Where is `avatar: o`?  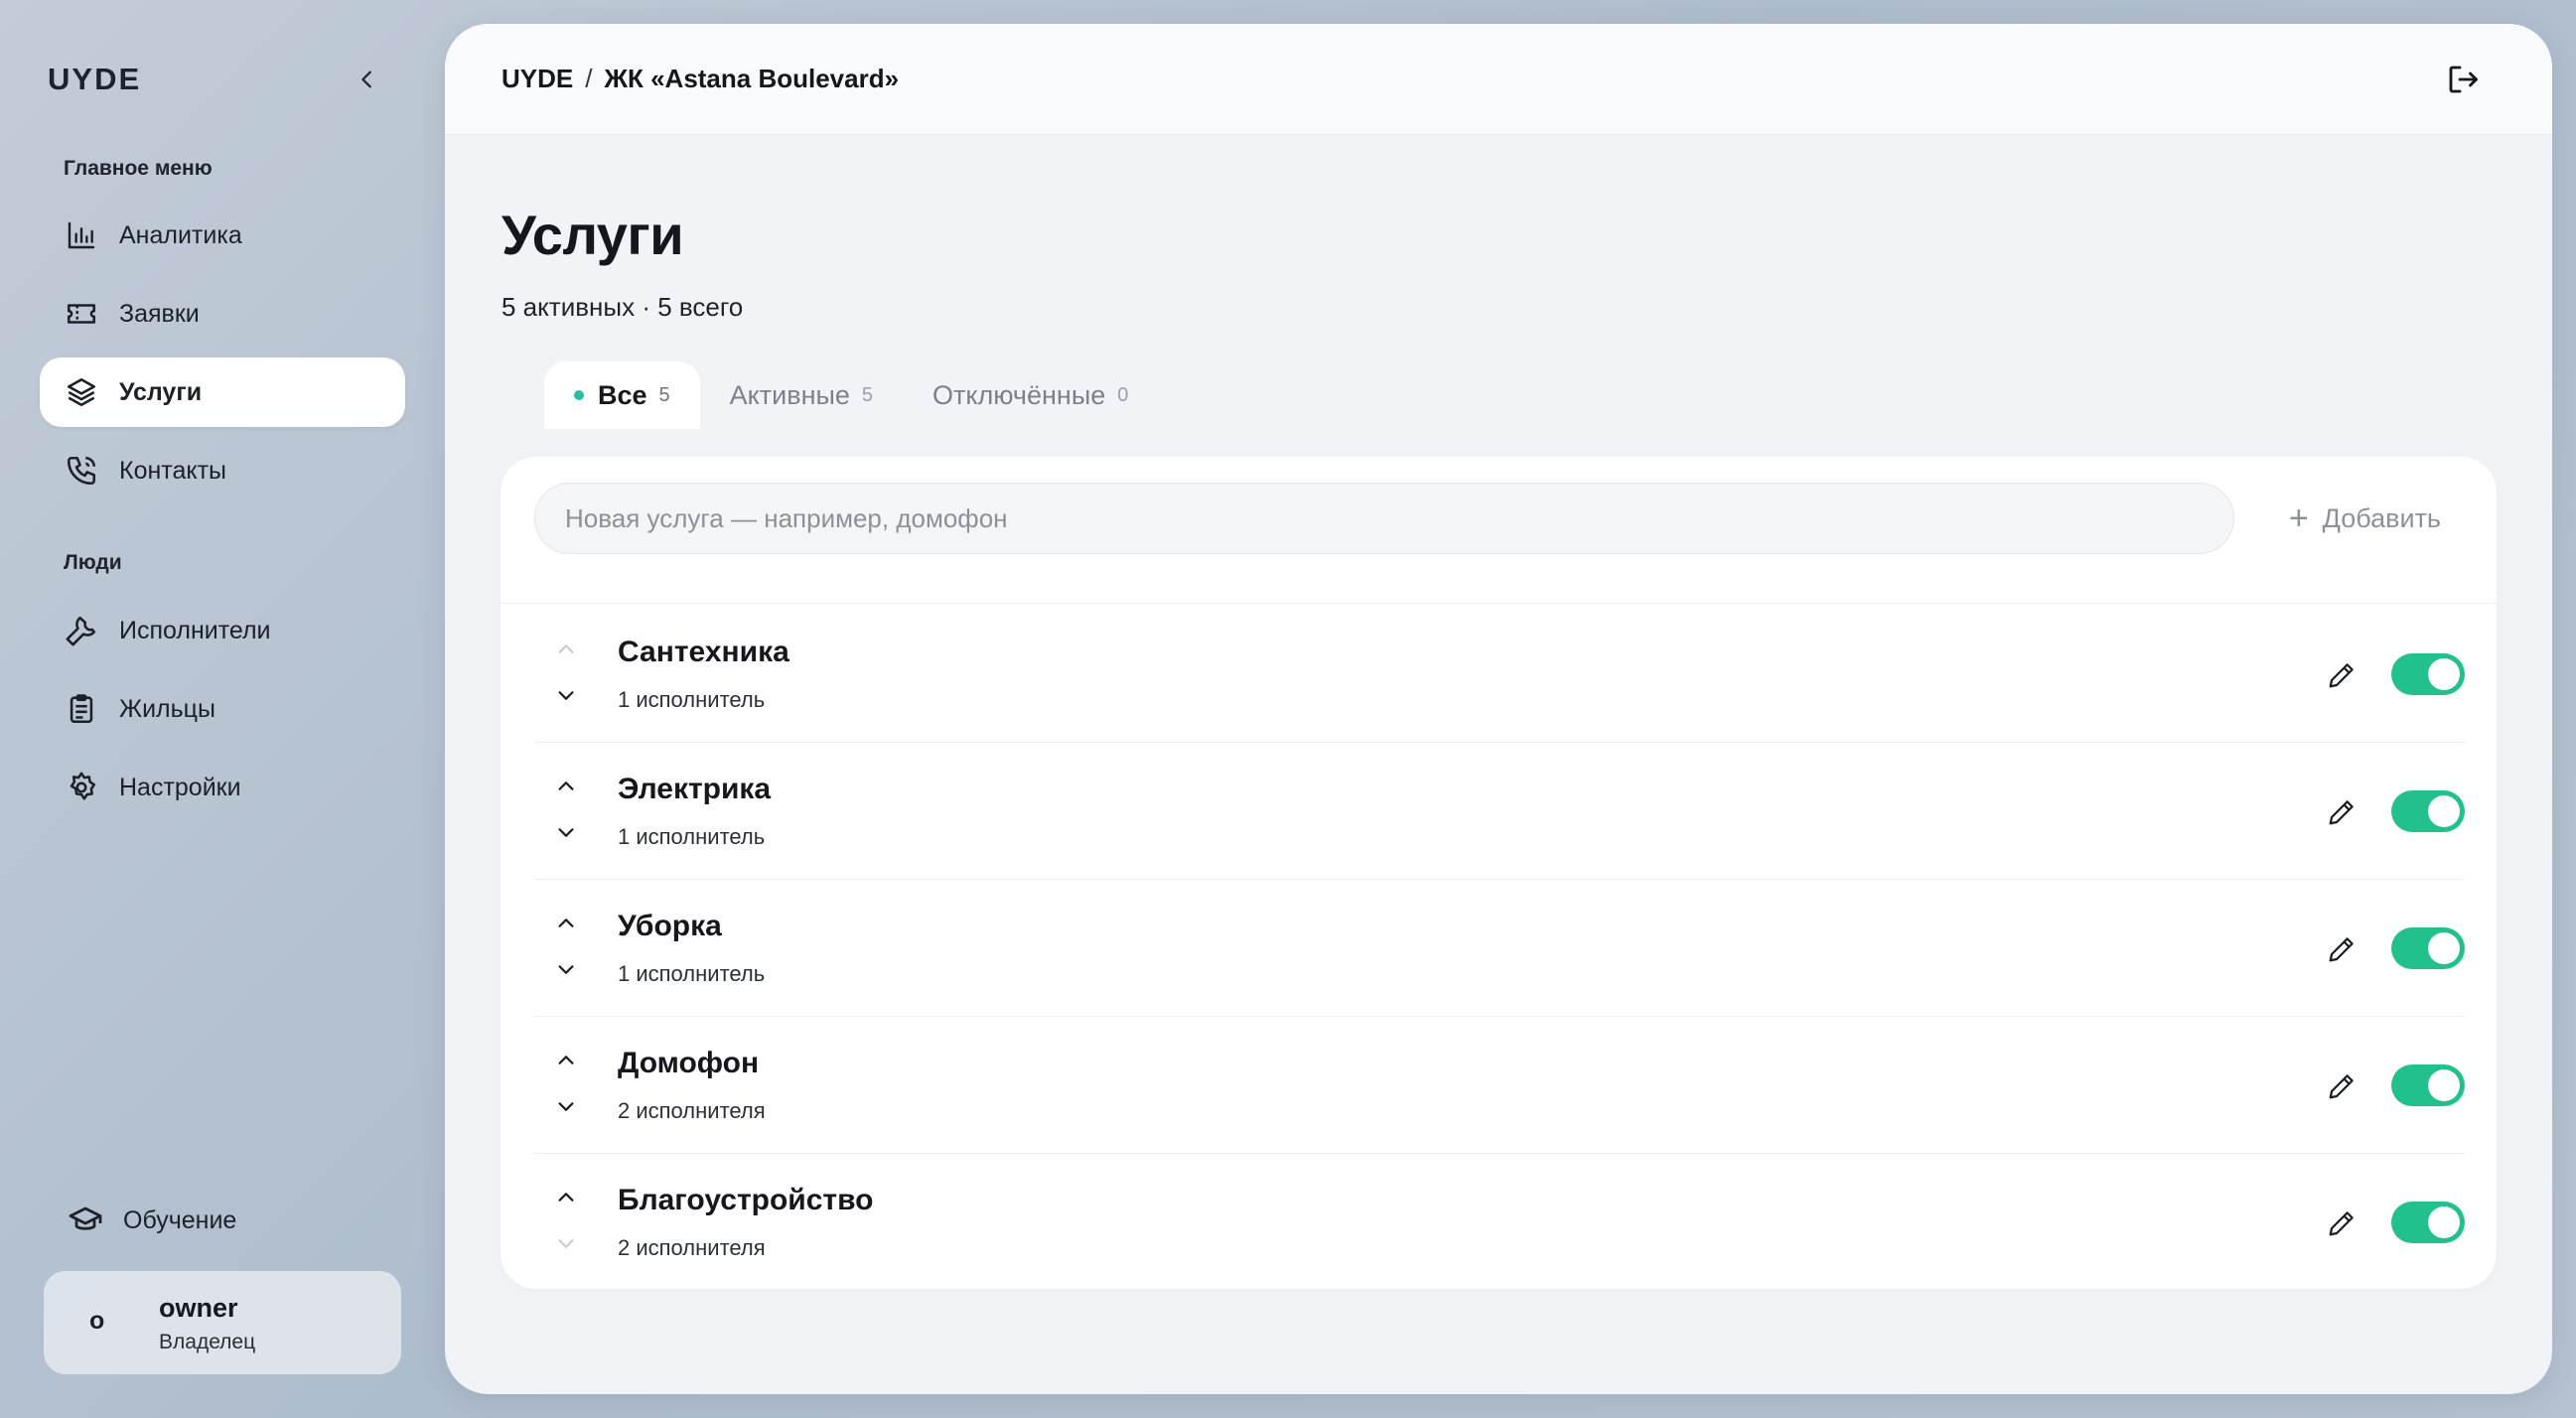 avatar: o is located at coordinates (97, 1321).